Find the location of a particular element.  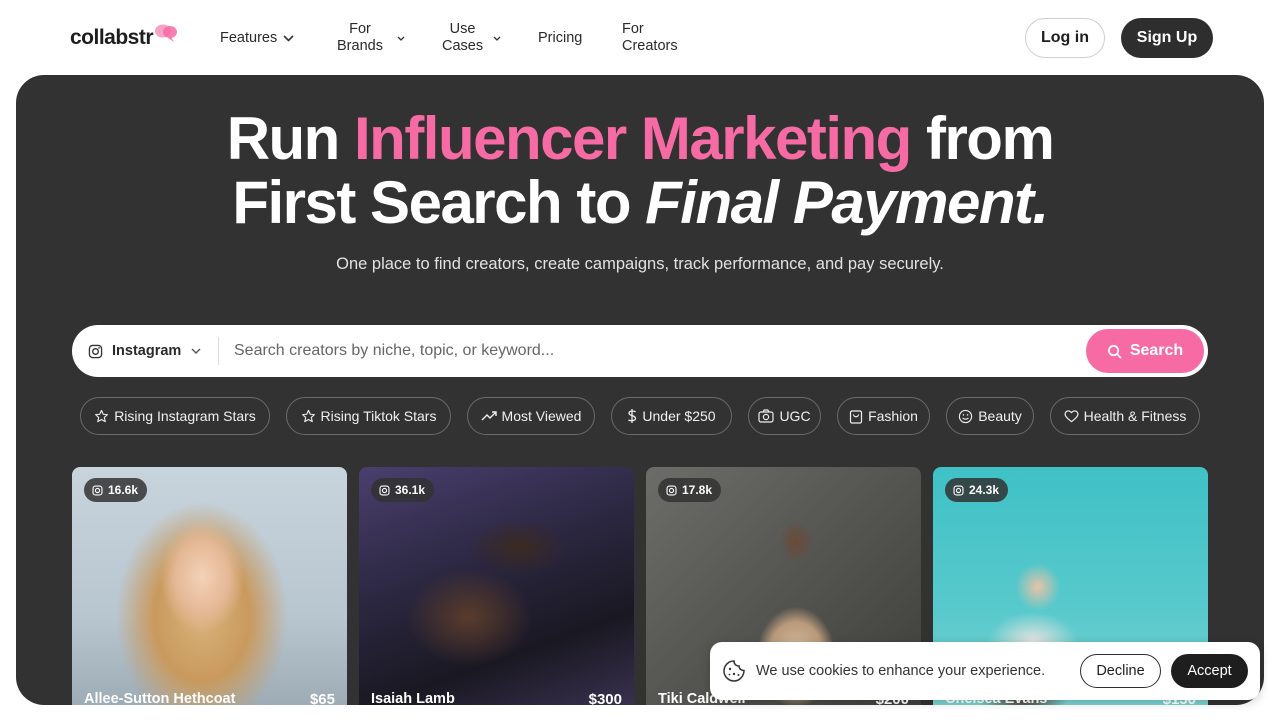

cookie-icon is located at coordinates (734, 671).